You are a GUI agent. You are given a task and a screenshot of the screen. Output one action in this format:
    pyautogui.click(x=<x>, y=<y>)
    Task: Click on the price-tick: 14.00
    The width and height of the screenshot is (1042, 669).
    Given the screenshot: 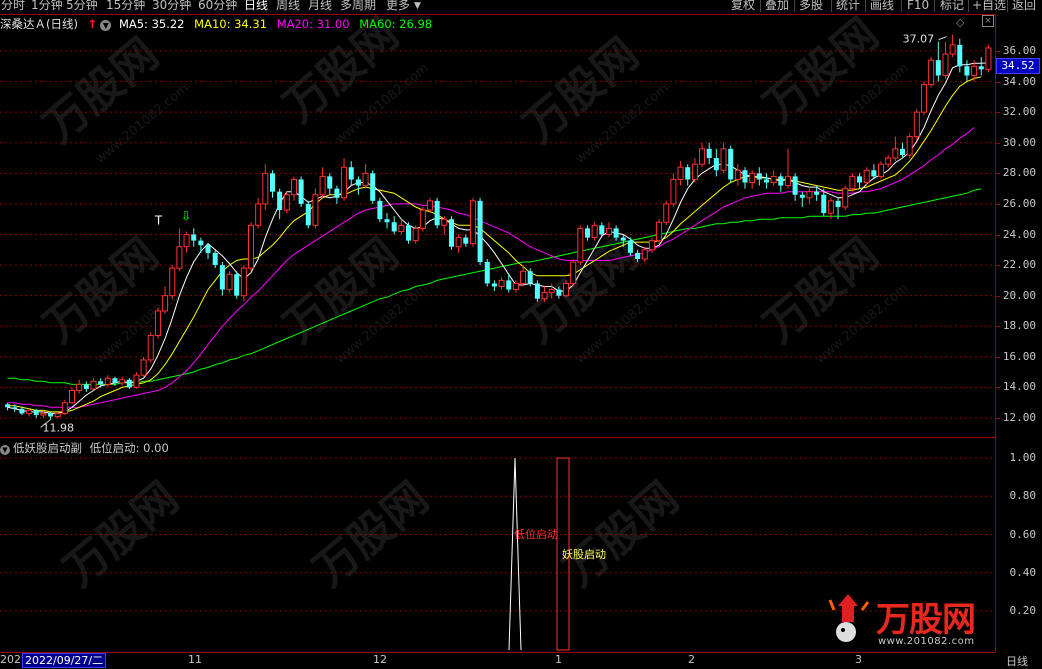 What is the action you would take?
    pyautogui.click(x=1019, y=387)
    